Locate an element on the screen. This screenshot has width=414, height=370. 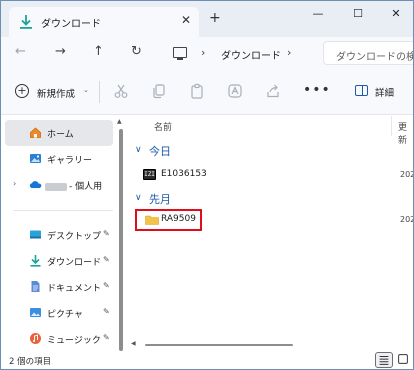
sidebar-item-music: ミュージック ✎ is located at coordinates (59, 339).